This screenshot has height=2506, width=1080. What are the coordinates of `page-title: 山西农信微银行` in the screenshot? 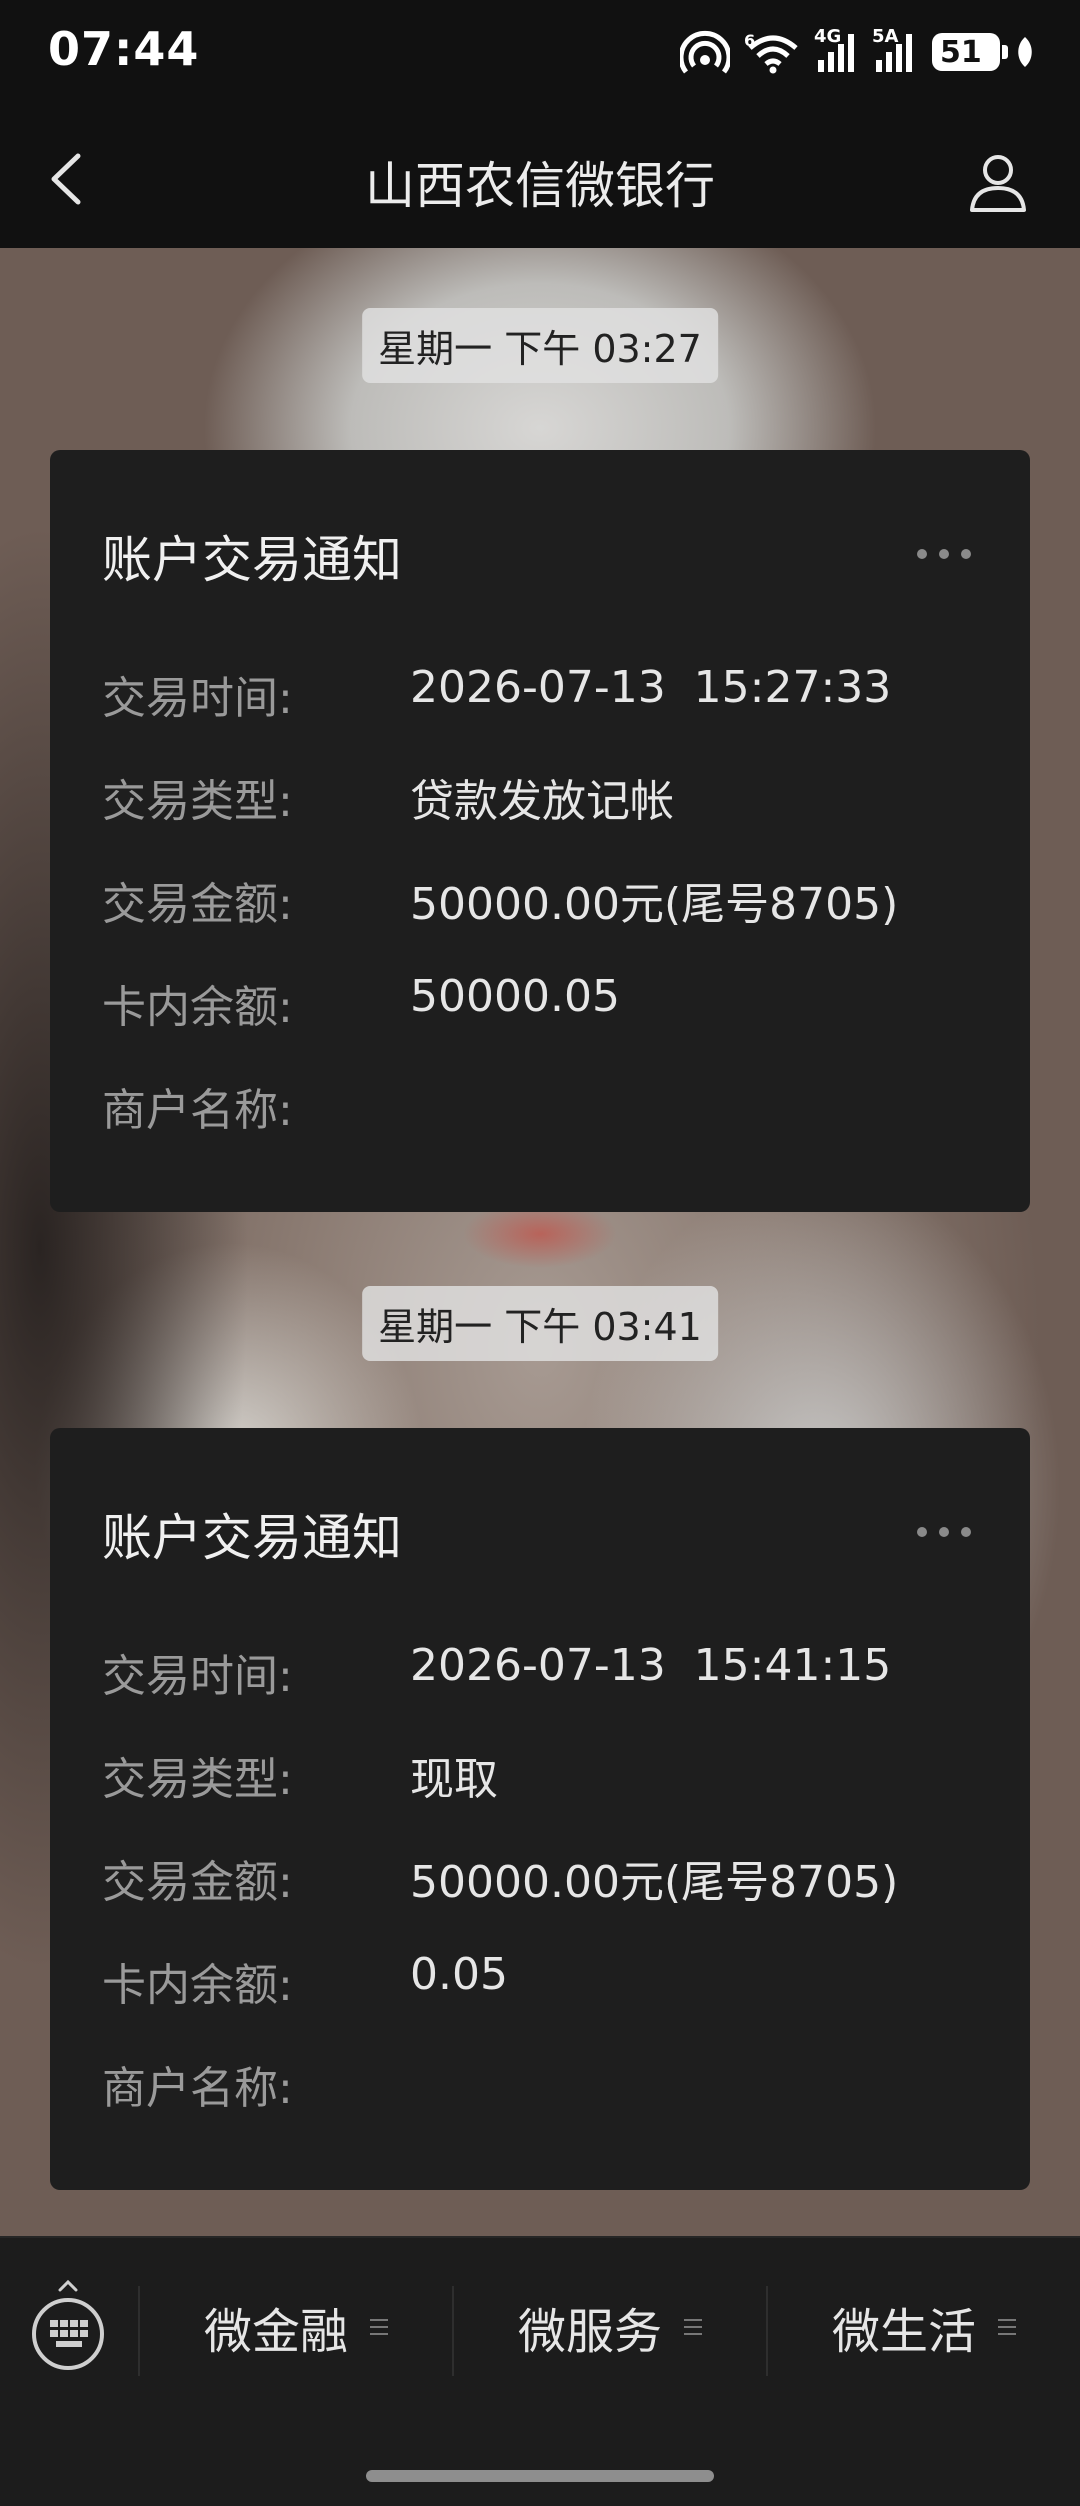 It's located at (540, 186).